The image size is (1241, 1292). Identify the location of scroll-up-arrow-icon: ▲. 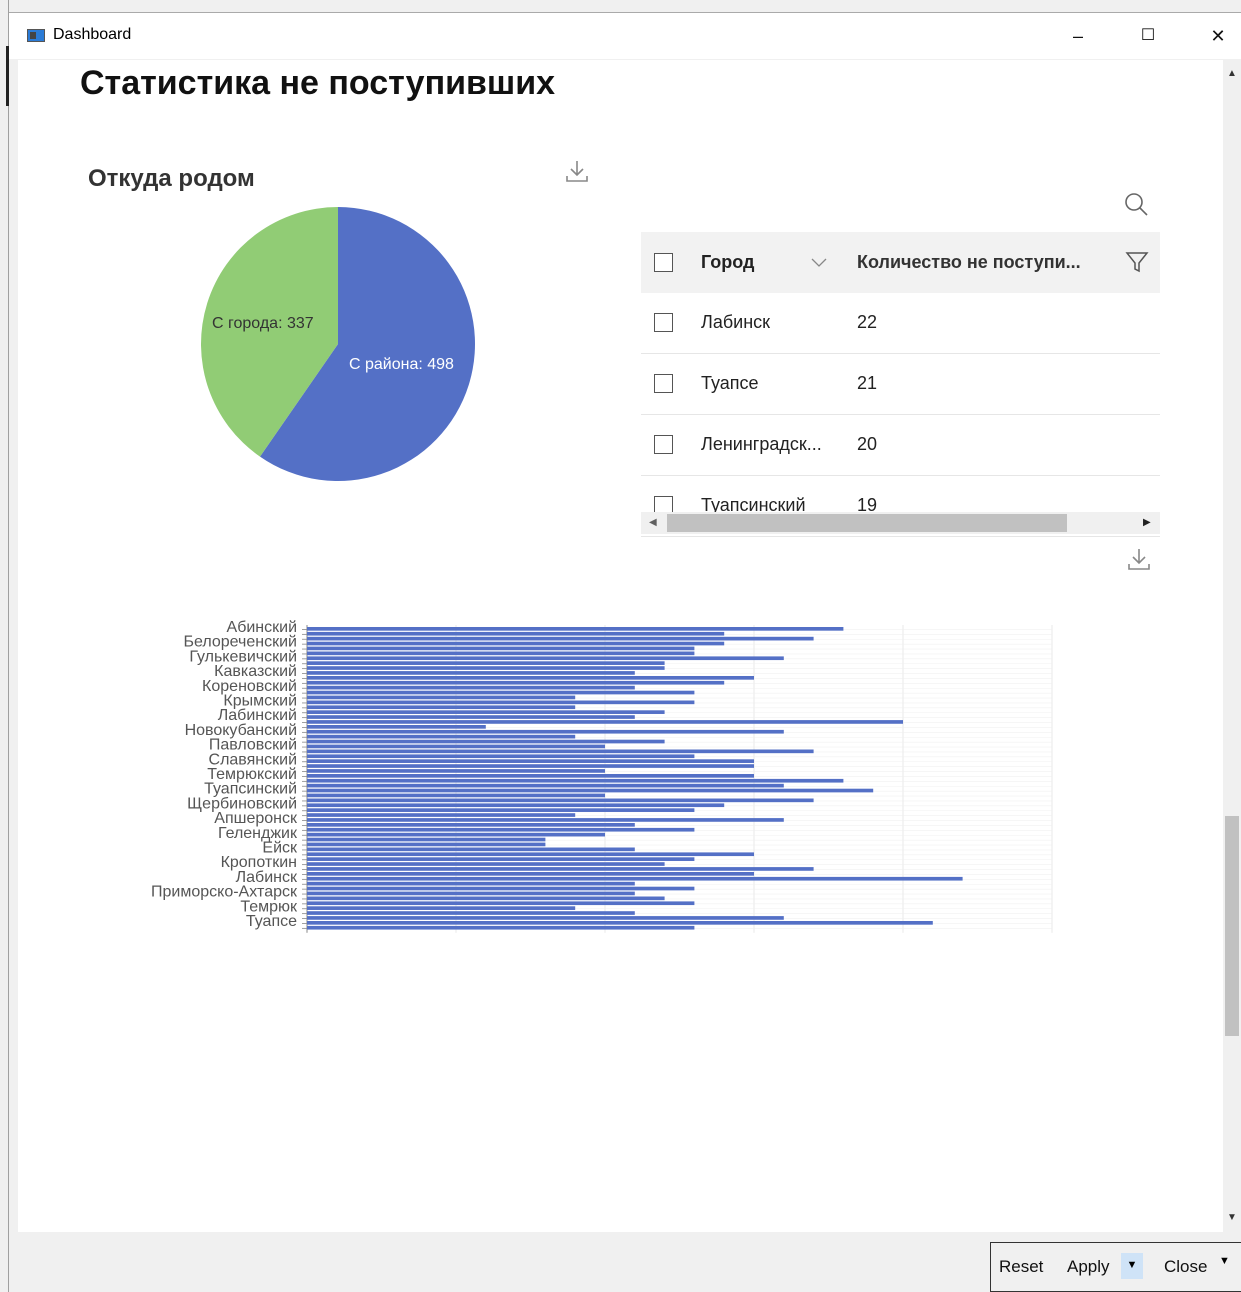
(1232, 73).